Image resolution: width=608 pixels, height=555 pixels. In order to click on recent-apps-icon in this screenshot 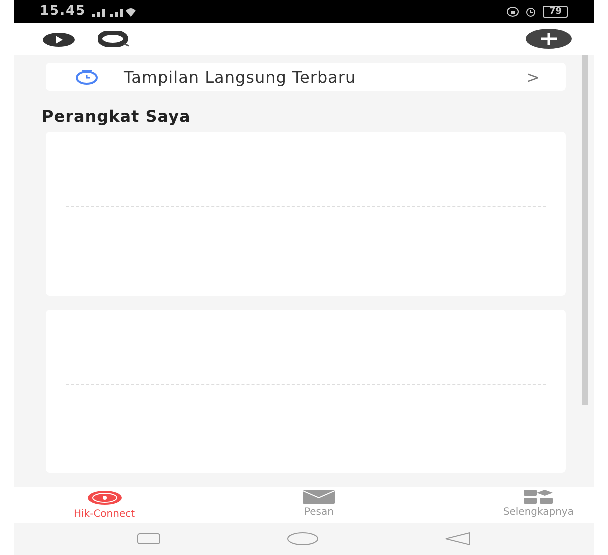, I will do `click(149, 539)`.